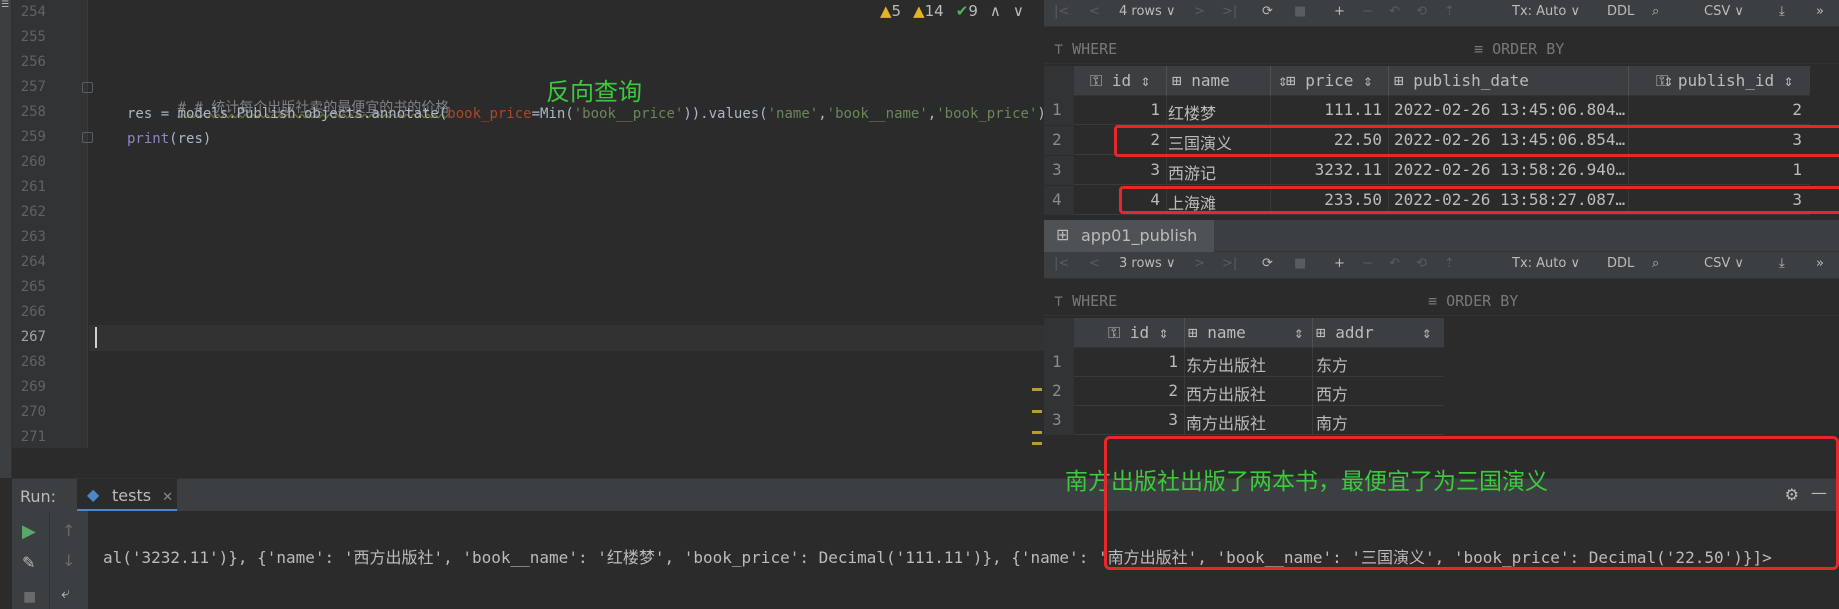 The height and width of the screenshot is (609, 1839). I want to click on cell-addr: 西方, so click(1332, 393).